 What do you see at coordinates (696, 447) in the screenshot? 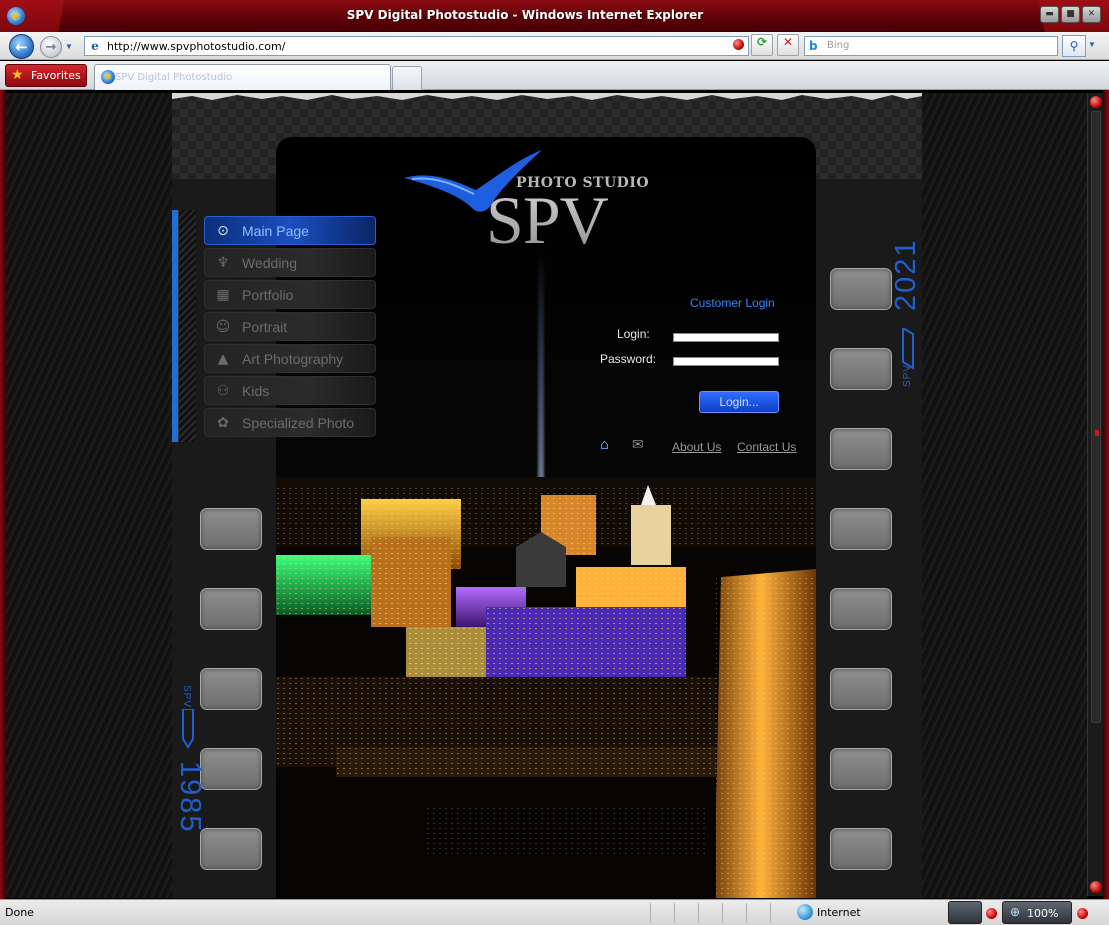
I see `about-us-link: About Us` at bounding box center [696, 447].